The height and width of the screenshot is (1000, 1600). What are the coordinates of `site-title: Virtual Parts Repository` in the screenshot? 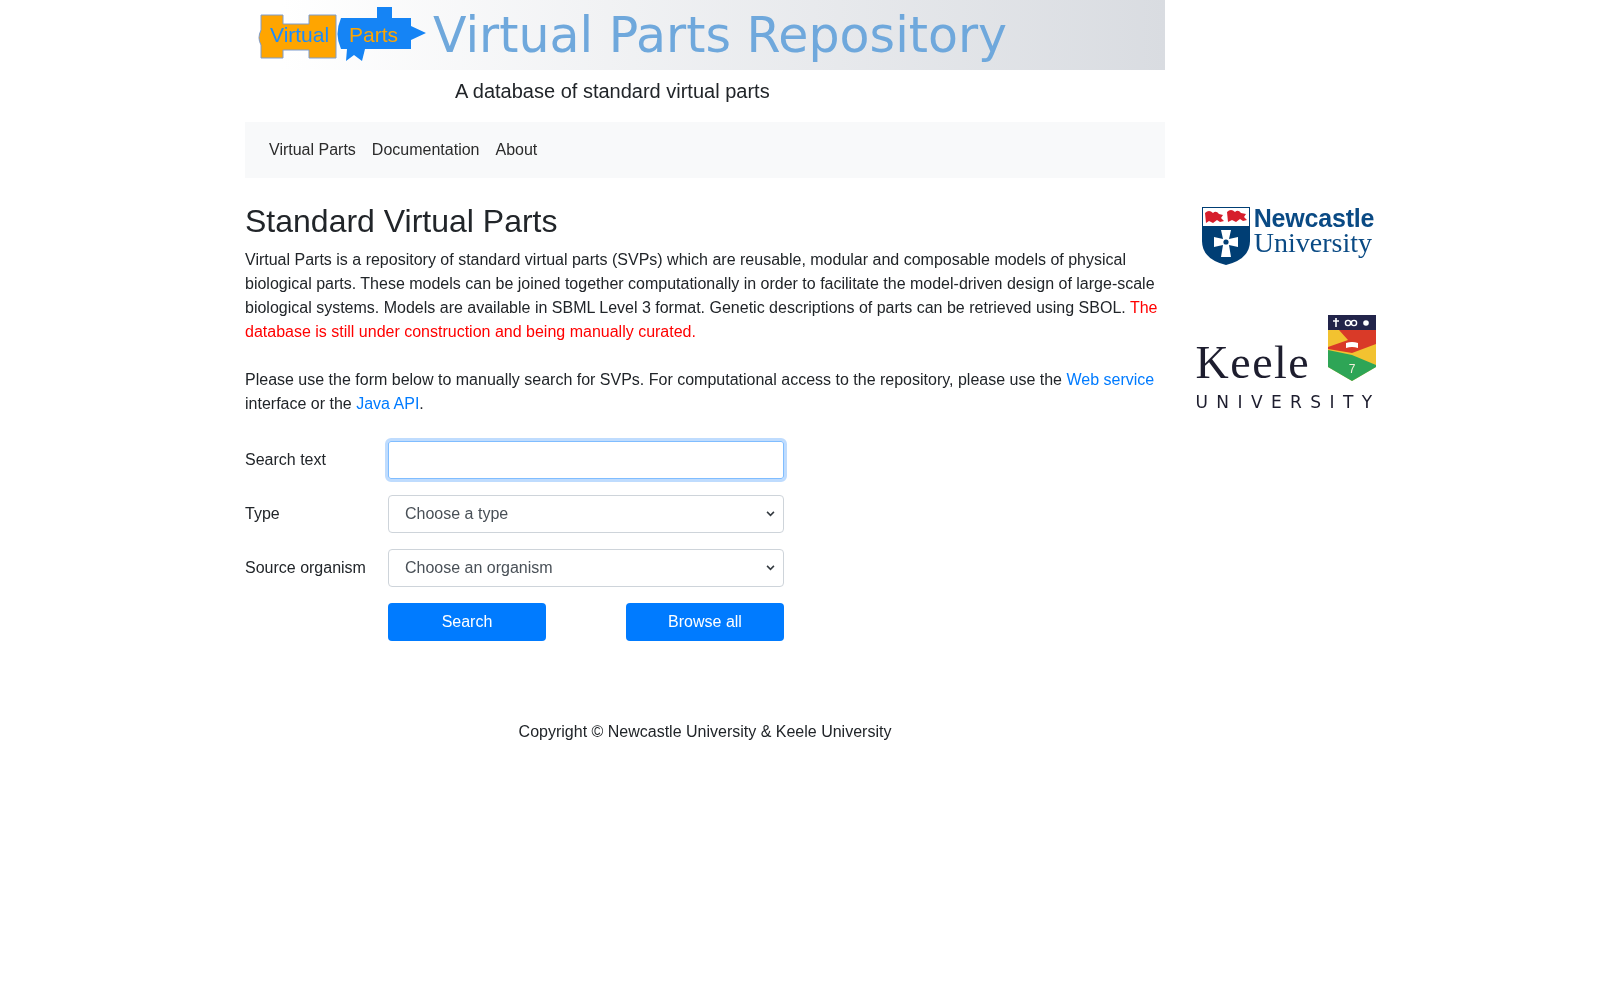 It's located at (720, 35).